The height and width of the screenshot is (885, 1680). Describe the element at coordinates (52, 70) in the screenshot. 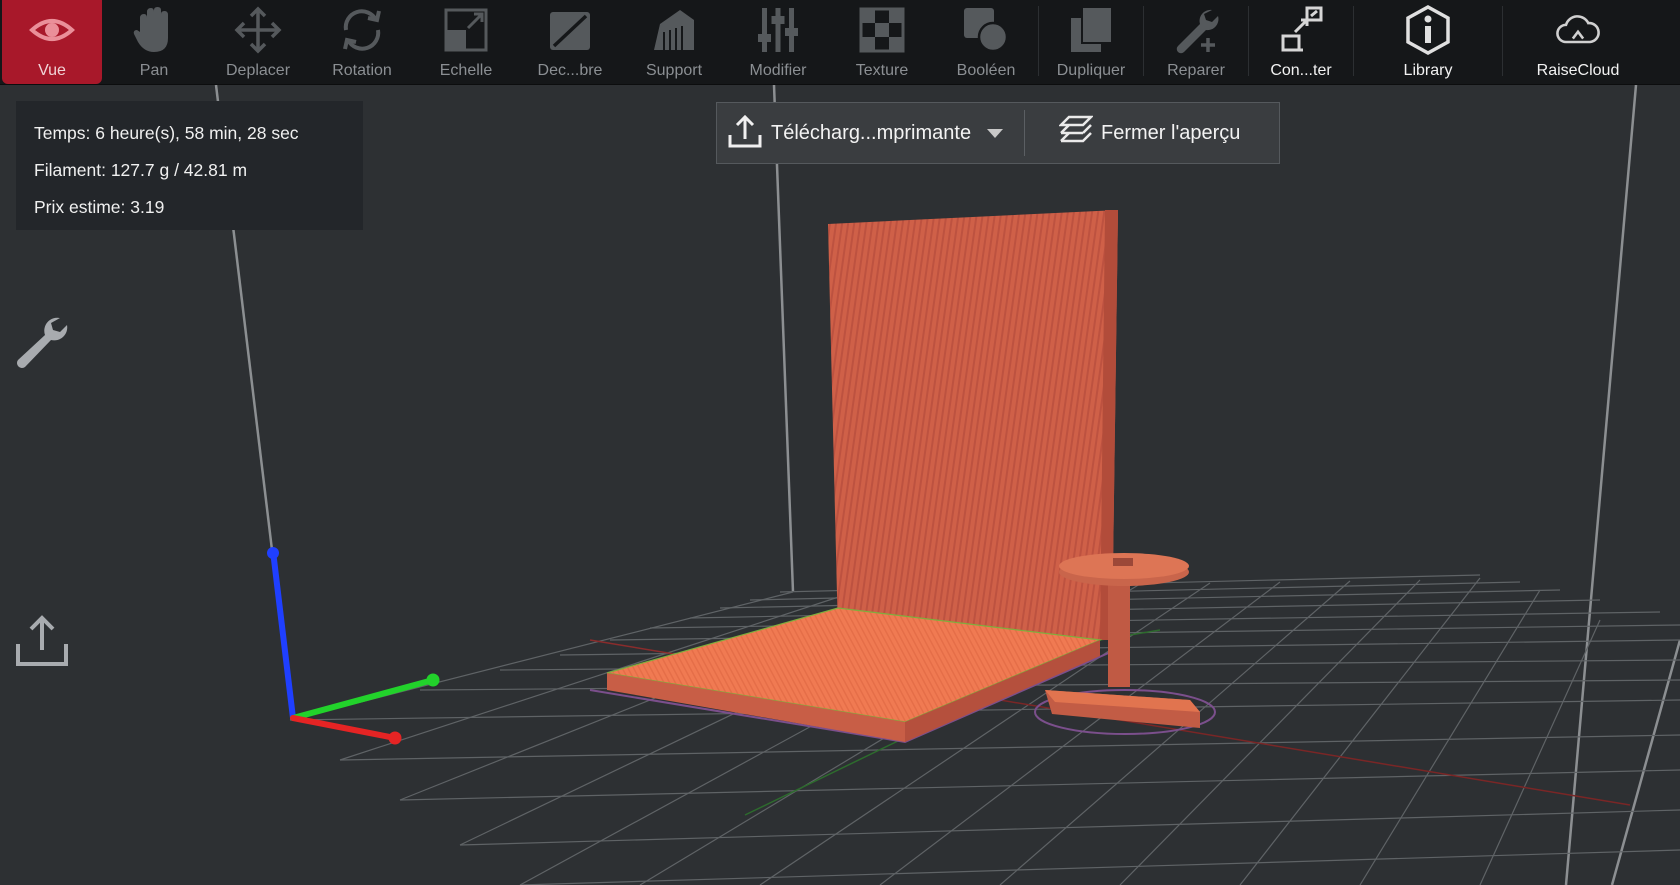

I see `tool-label: Vue` at that location.